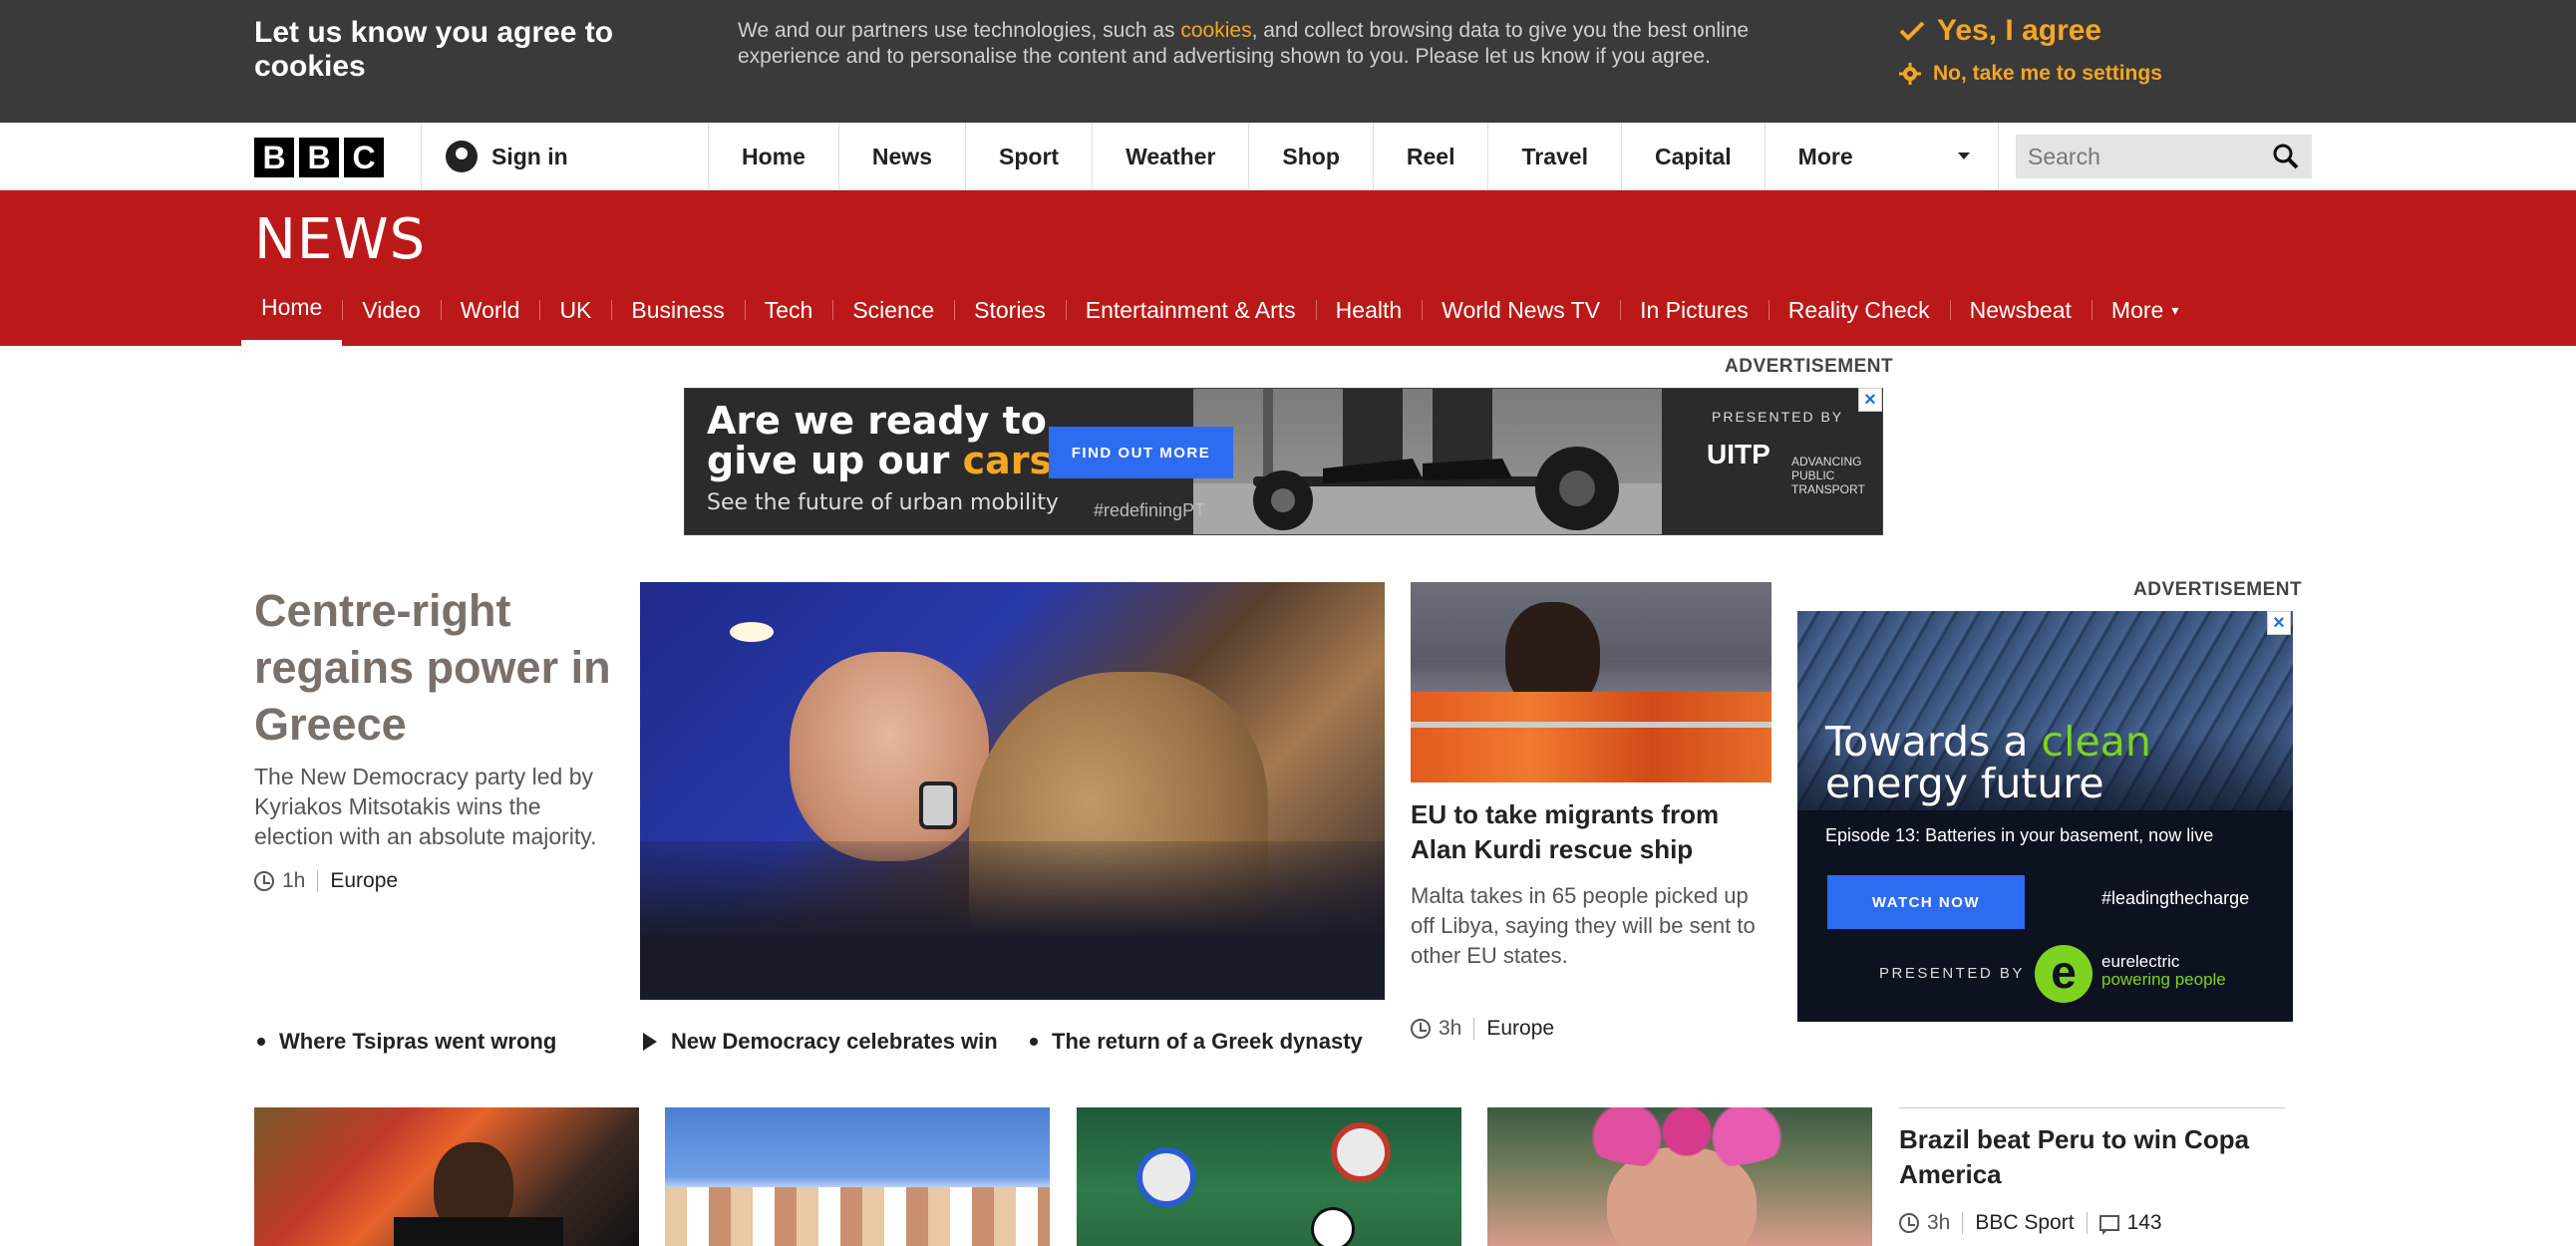 The height and width of the screenshot is (1246, 2576). Describe the element at coordinates (677, 310) in the screenshot. I see `news-nav-business: Business` at that location.